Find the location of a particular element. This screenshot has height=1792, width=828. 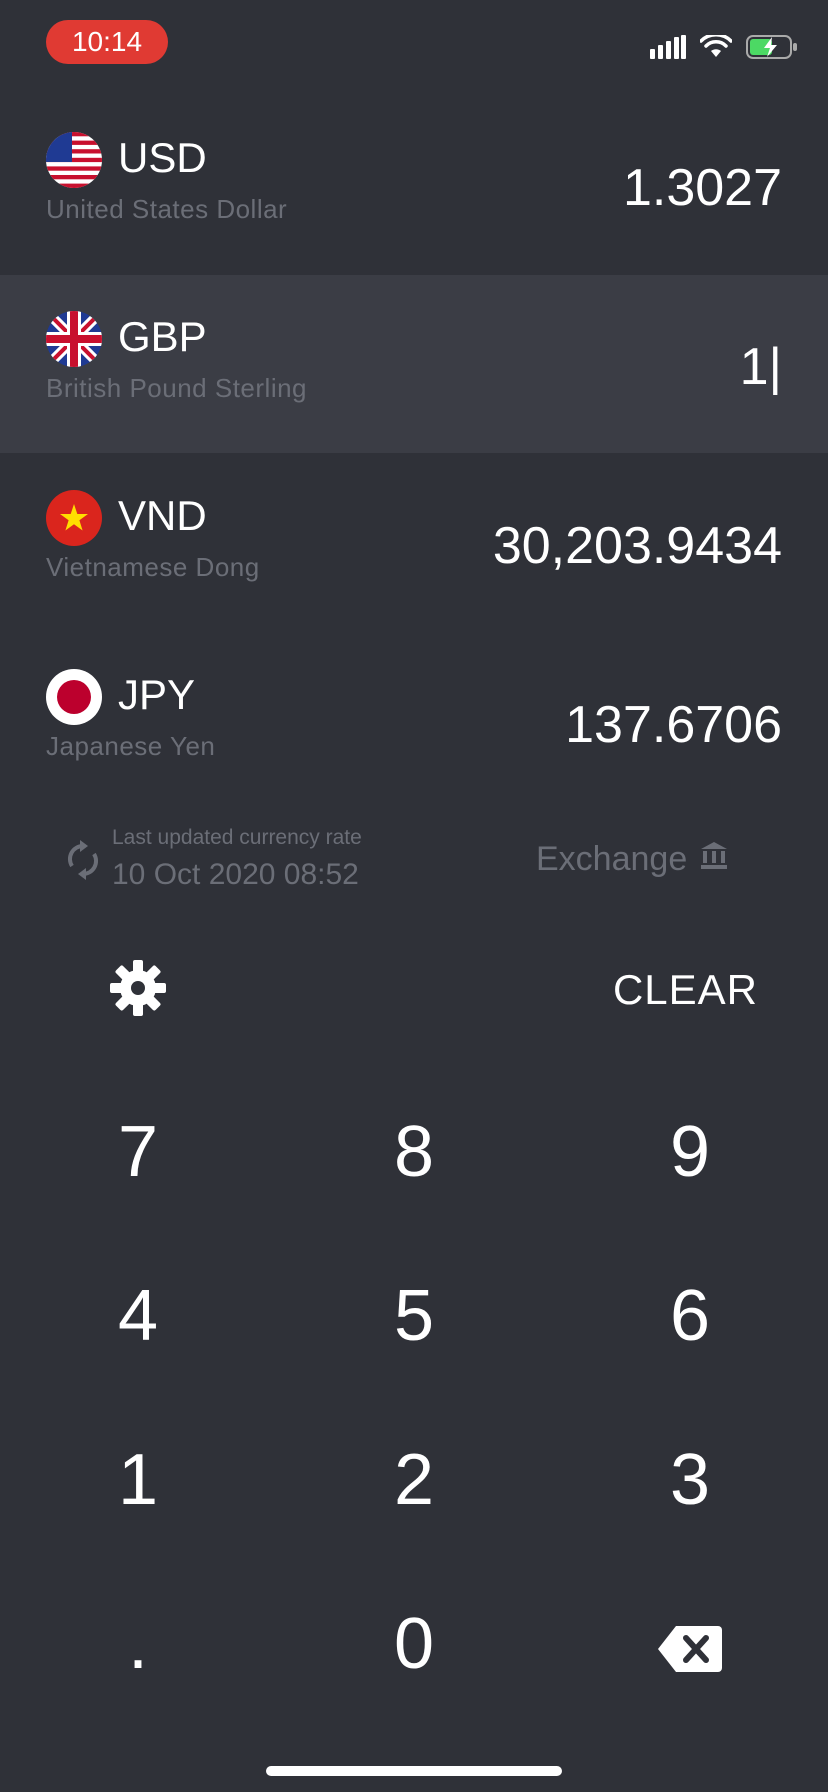

currency-name: Vietnamese Dong is located at coordinates (153, 567).